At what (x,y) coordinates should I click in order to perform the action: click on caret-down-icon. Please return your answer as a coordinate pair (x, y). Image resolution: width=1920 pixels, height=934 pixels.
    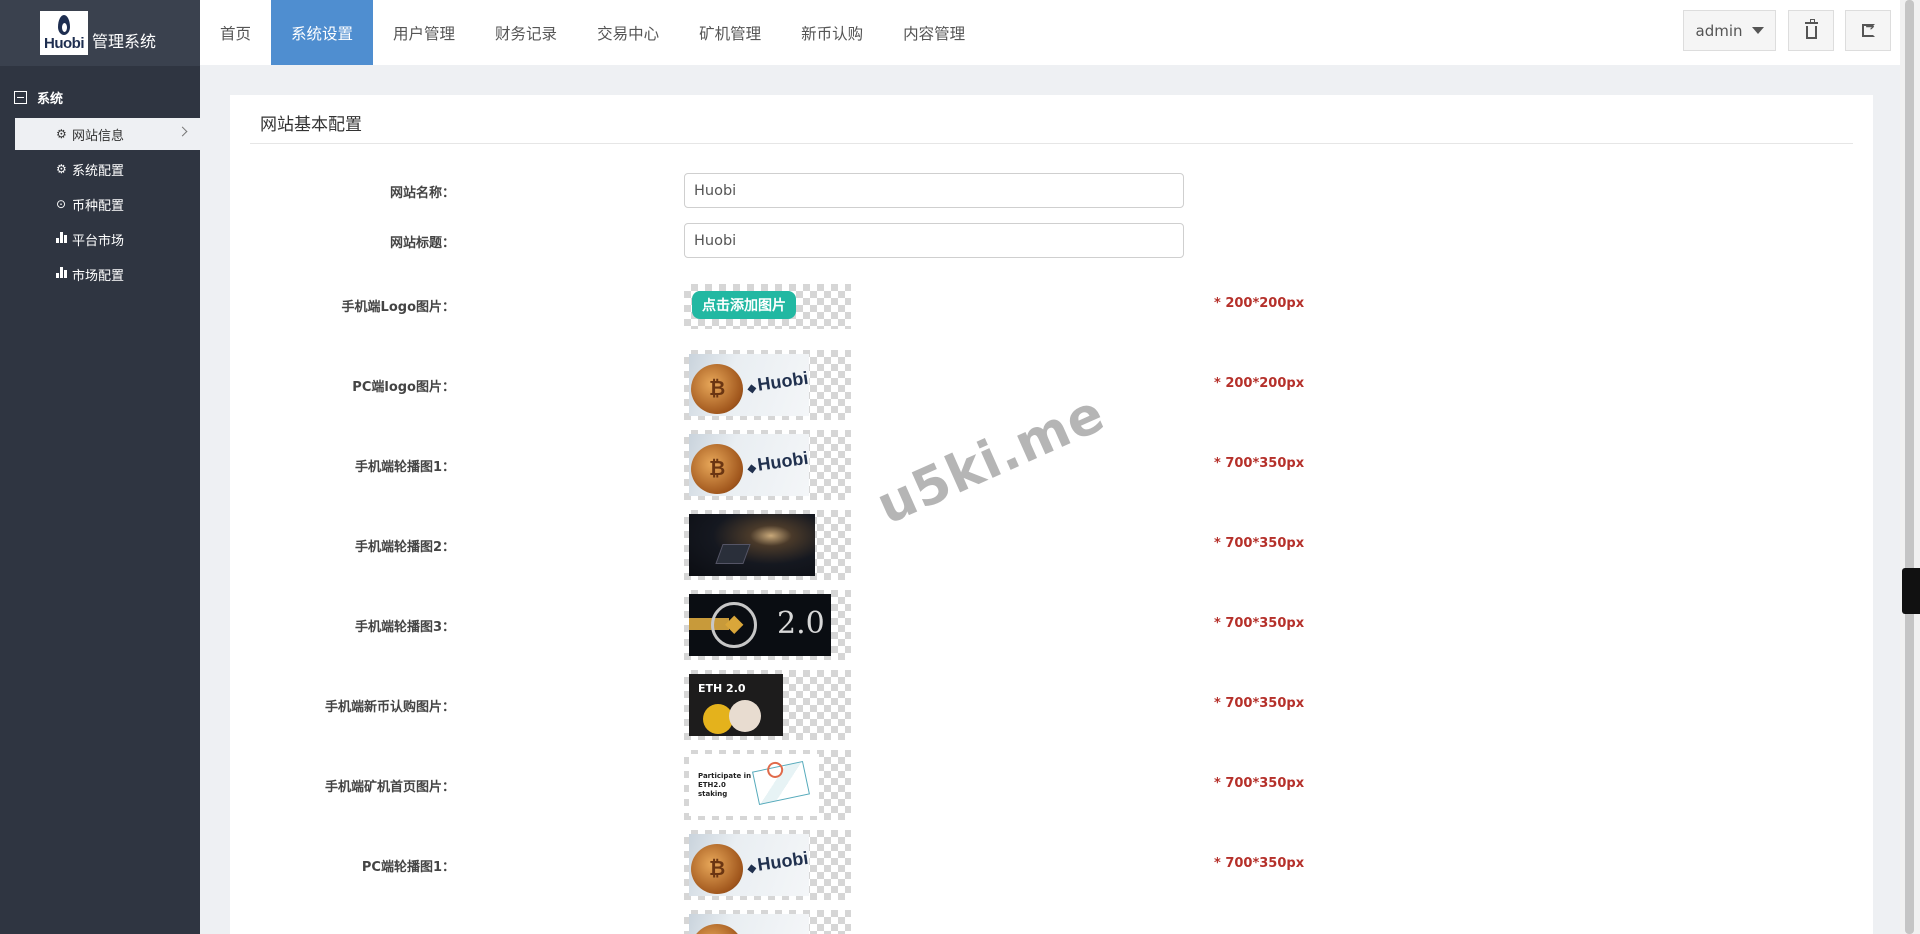
    Looking at the image, I should click on (1757, 30).